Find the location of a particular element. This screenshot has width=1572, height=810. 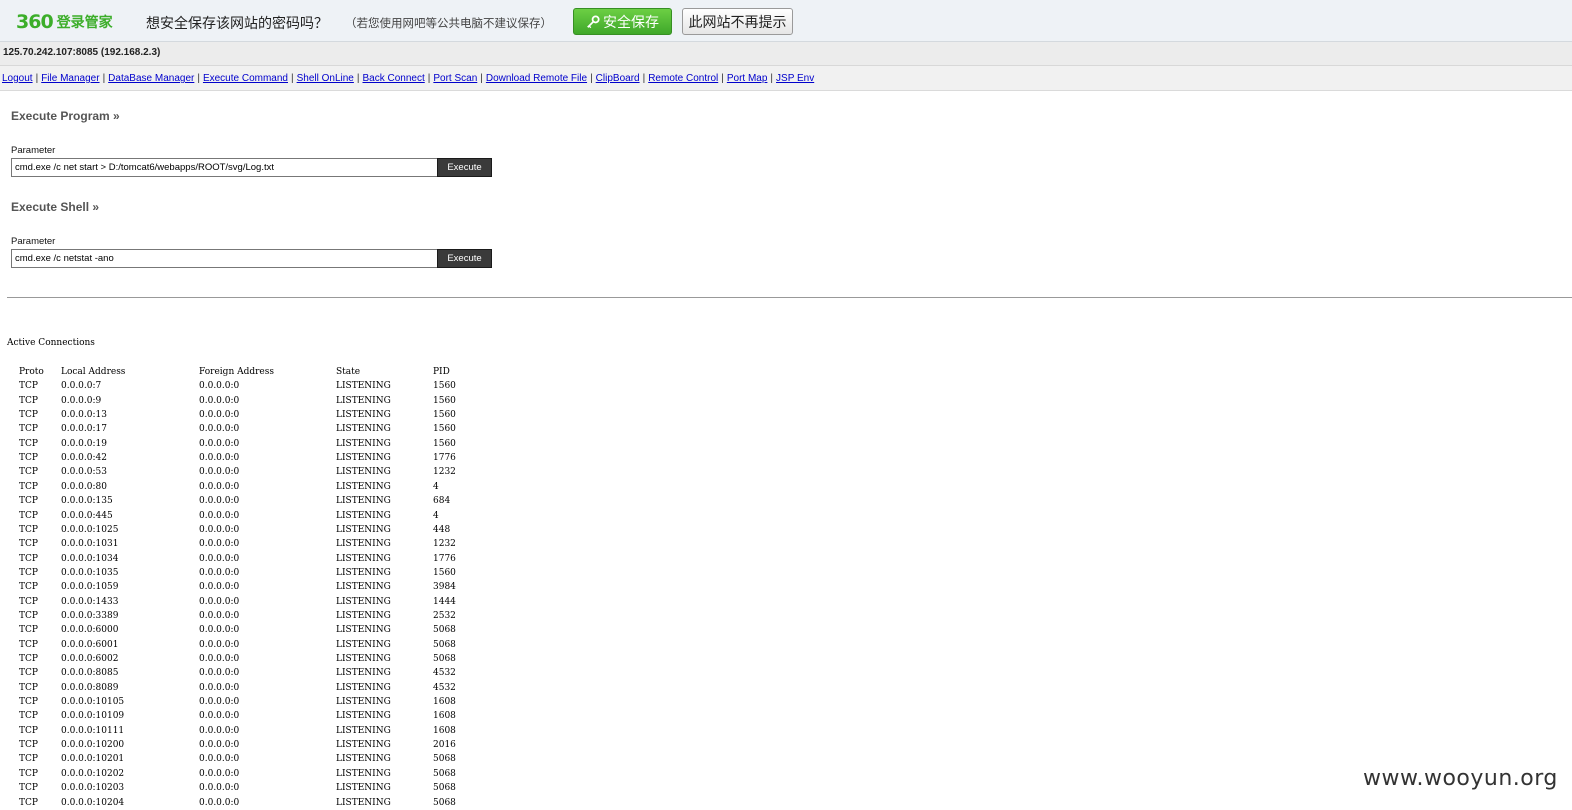

output-cell-pid: 1232 is located at coordinates (444, 544).